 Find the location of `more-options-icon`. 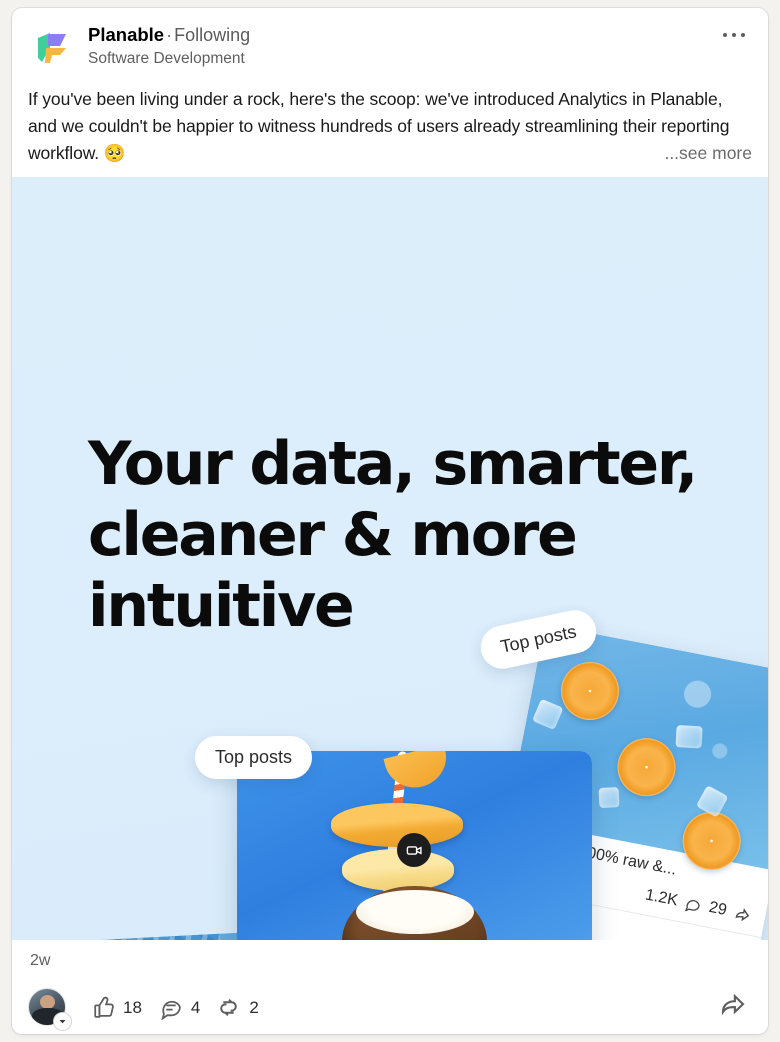

more-options-icon is located at coordinates (734, 35).